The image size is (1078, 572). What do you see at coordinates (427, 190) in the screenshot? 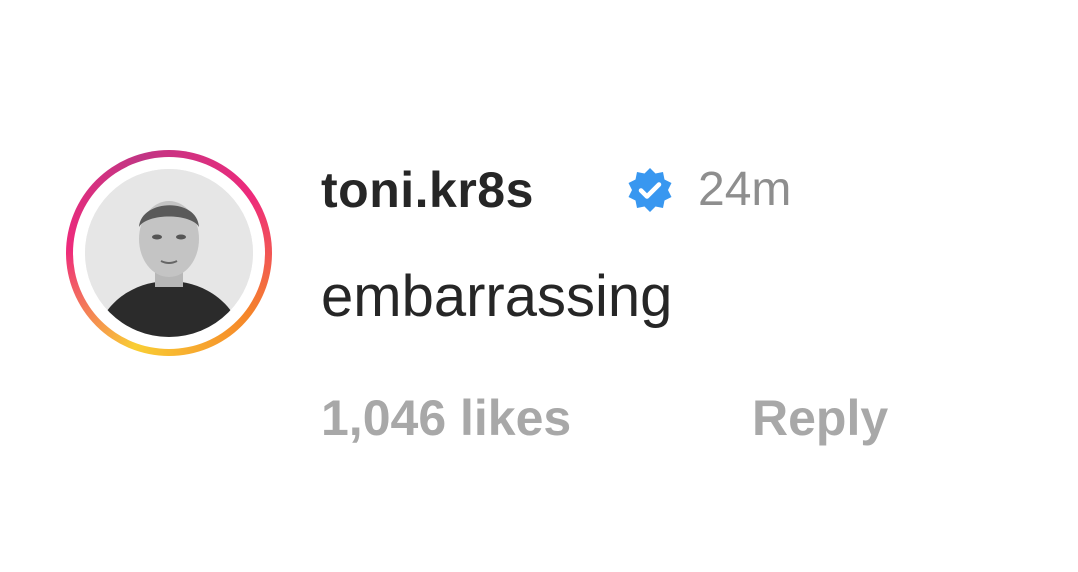
I see `comment-username: toni.kr8s` at bounding box center [427, 190].